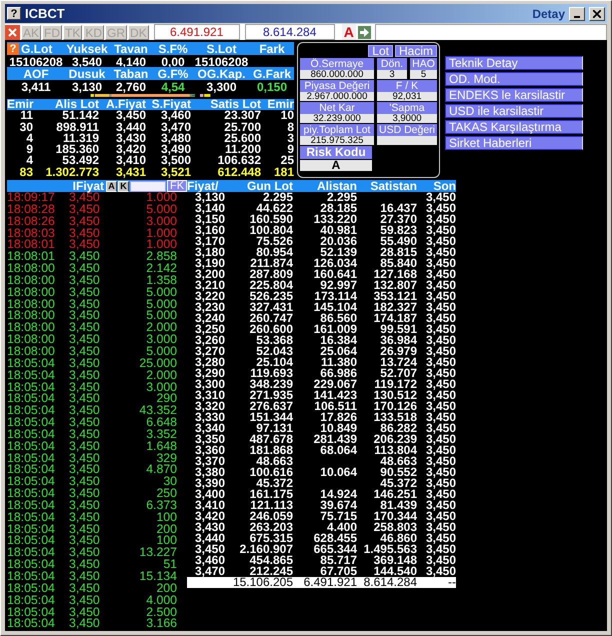  Describe the element at coordinates (394, 307) in the screenshot. I see `table-cell-text: 182.327` at that location.